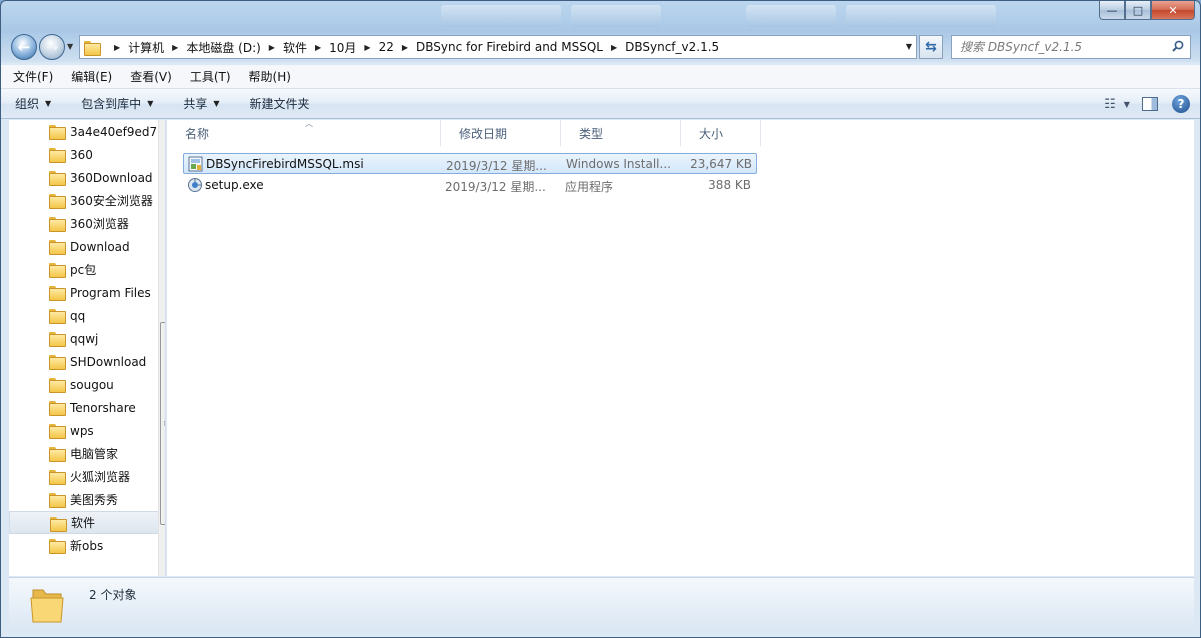 Image resolution: width=1201 pixels, height=638 pixels. I want to click on breadcrumb-october: 10月, so click(342, 47).